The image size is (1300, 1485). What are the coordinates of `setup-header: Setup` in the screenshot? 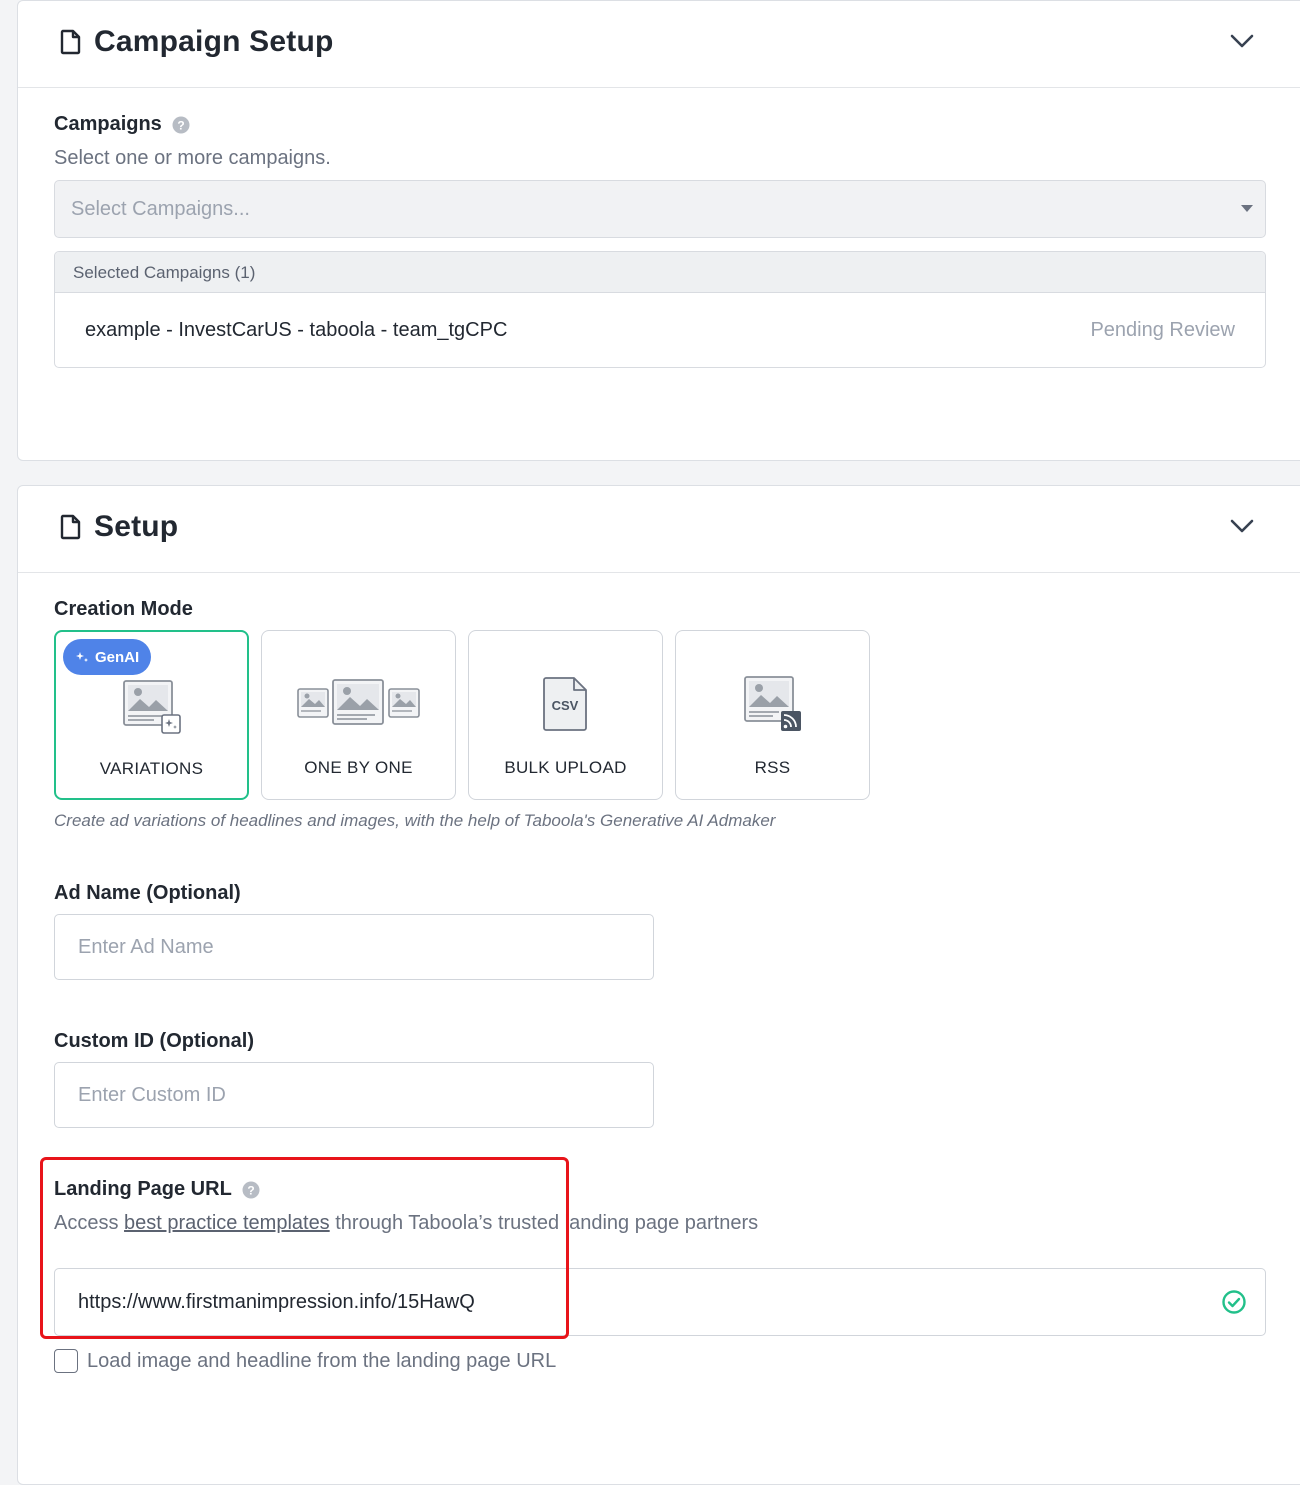 It's located at (659, 529).